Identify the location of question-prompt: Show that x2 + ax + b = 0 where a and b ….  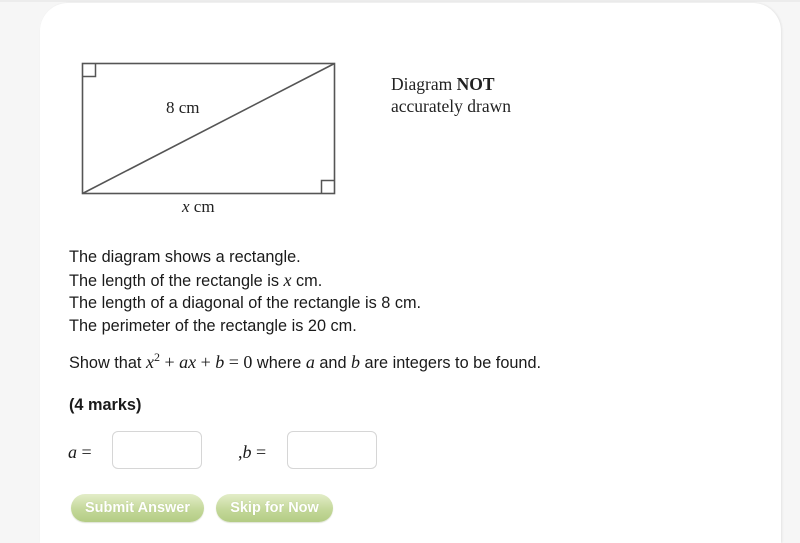
(305, 362).